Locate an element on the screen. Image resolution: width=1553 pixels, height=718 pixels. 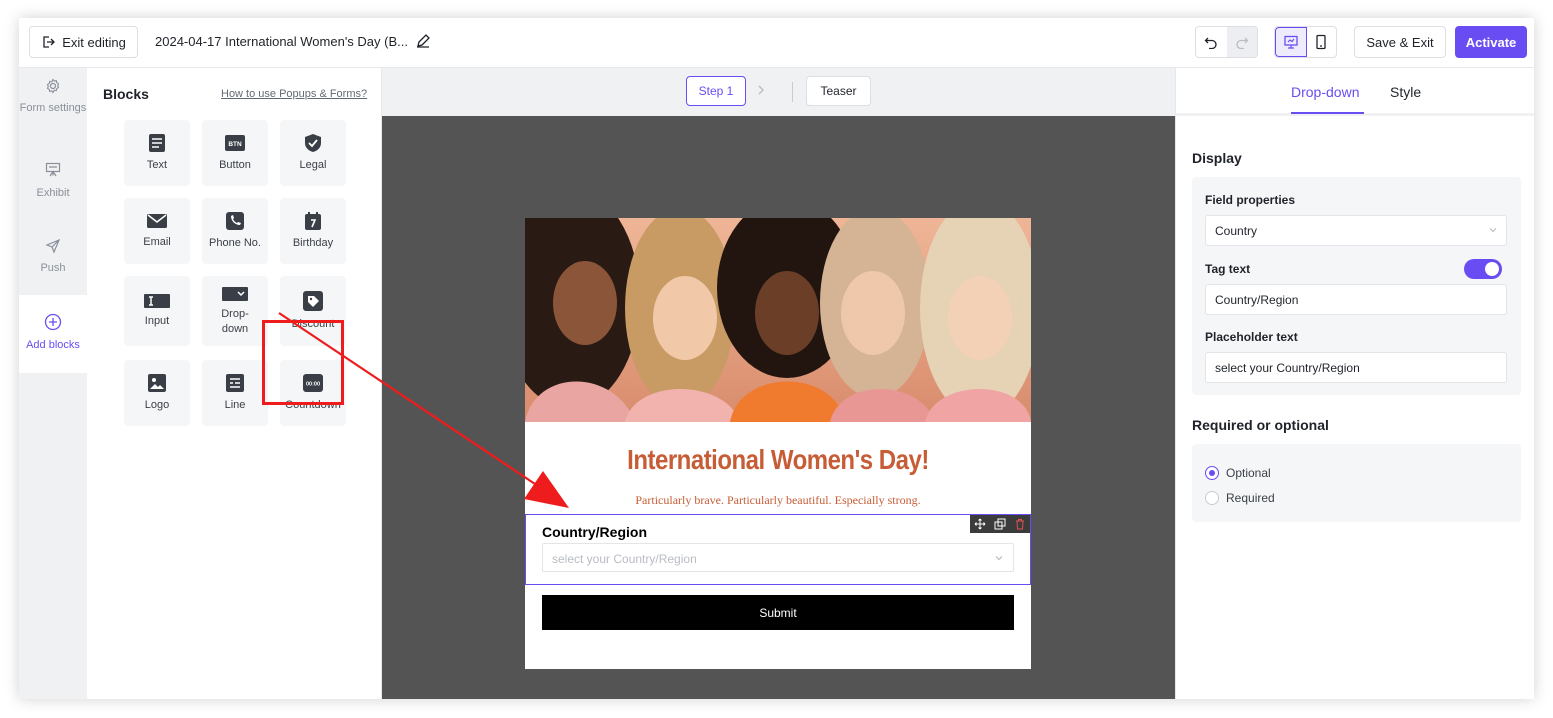
tag-text-input: Country/Region is located at coordinates (1356, 299).